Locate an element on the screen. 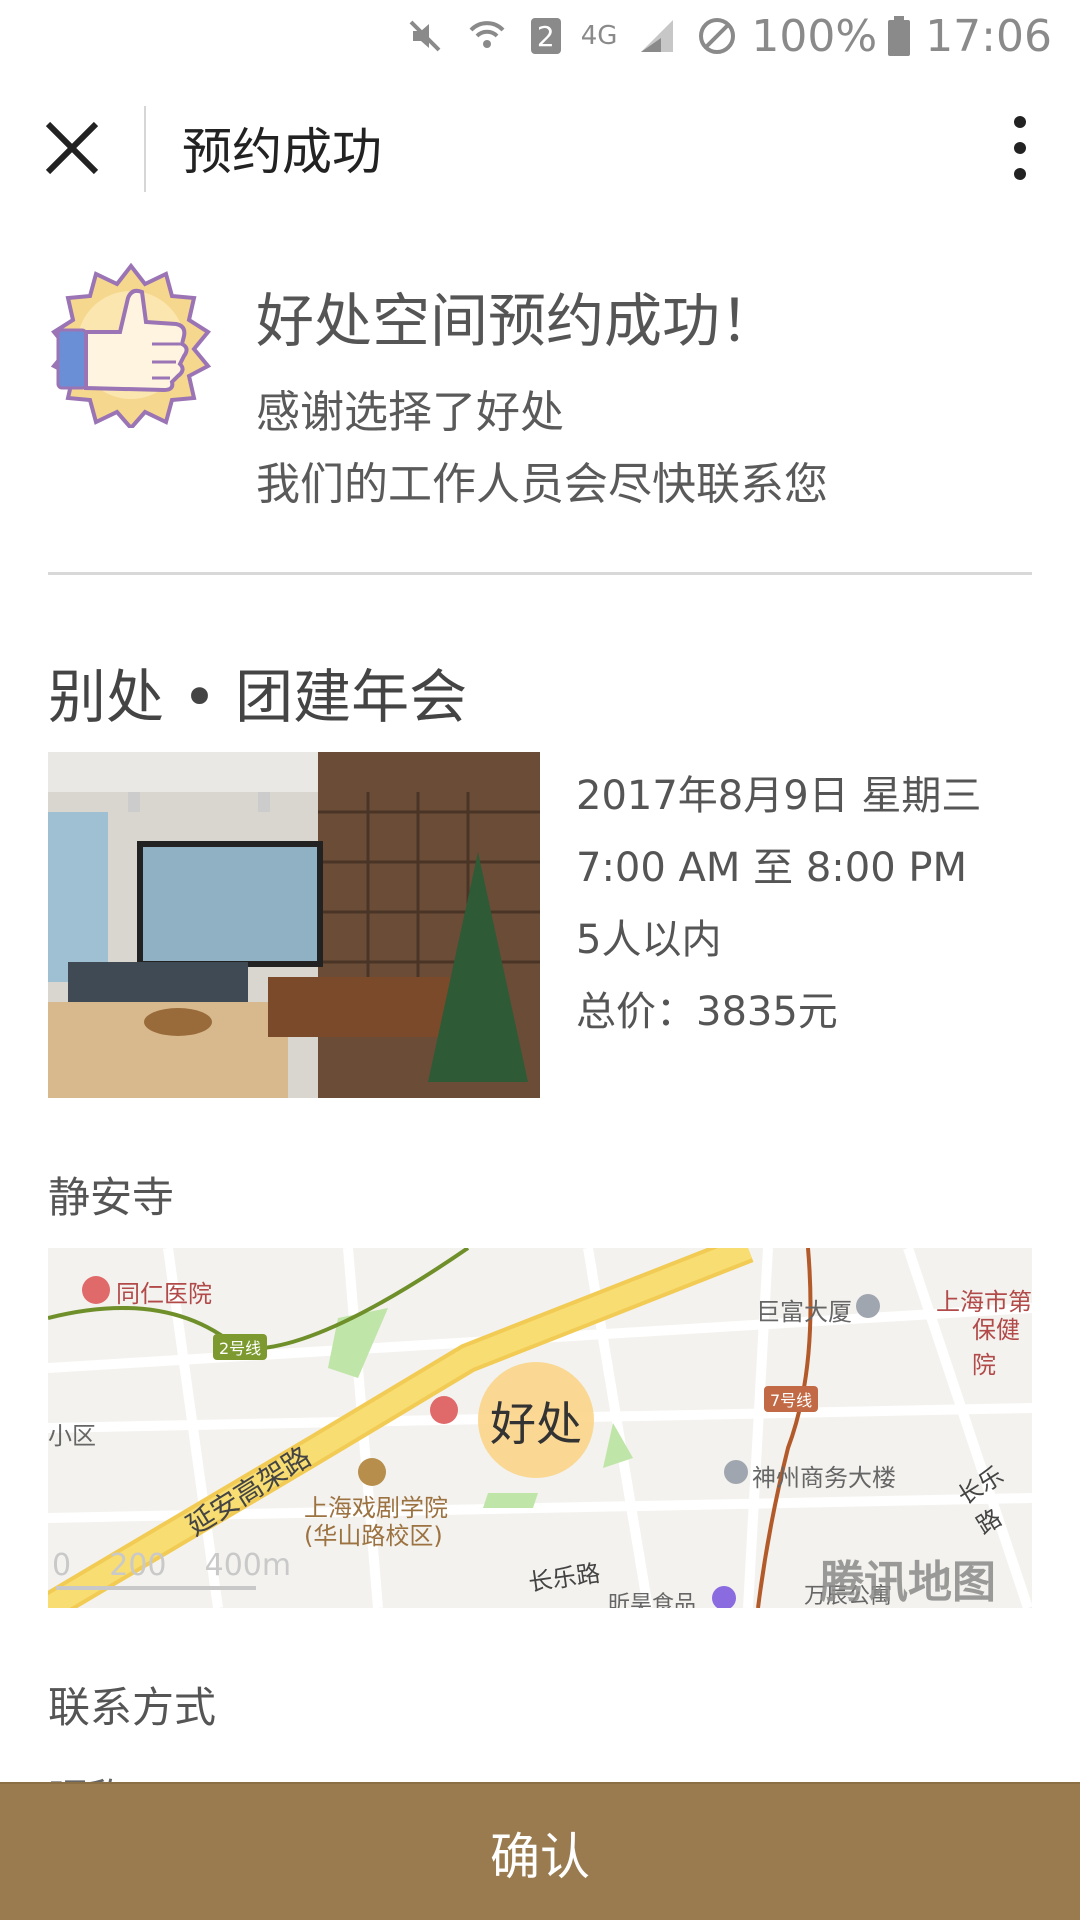 The height and width of the screenshot is (1920, 1080). clock: 17:06 is located at coordinates (988, 36).